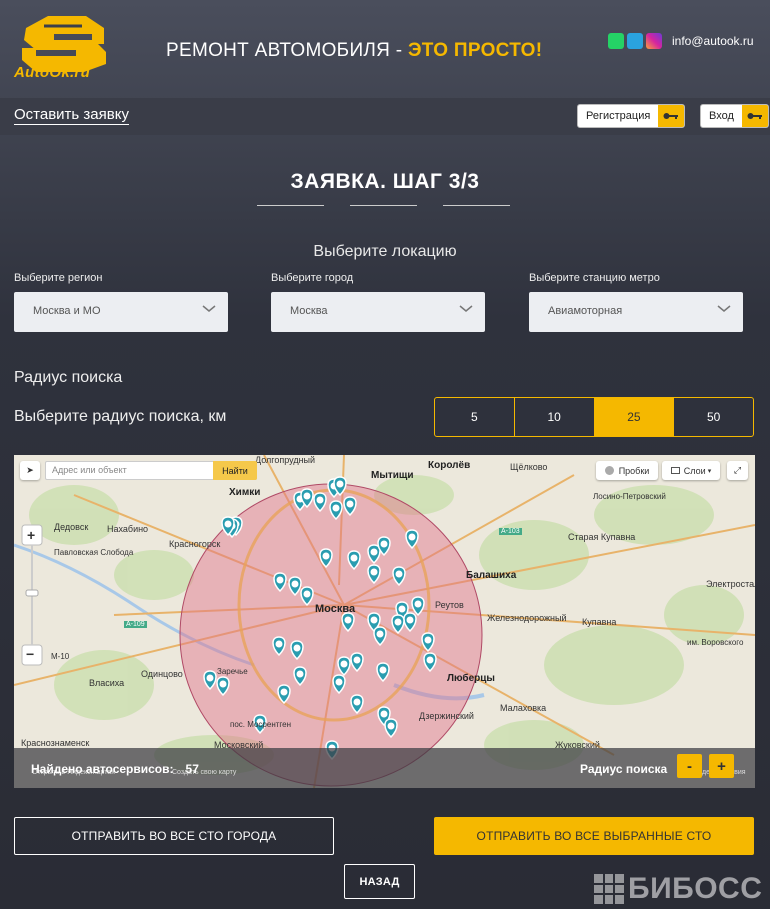 This screenshot has width=770, height=909. Describe the element at coordinates (721, 116) in the screenshot. I see `login-label: Вход` at that location.